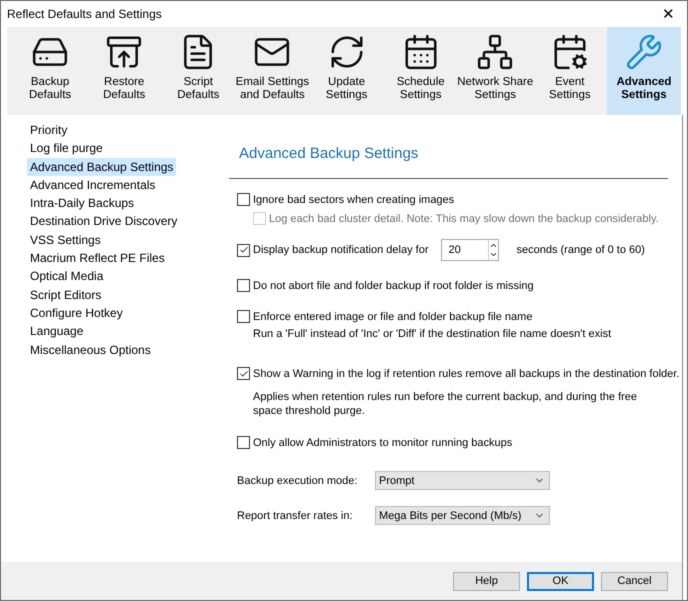 This screenshot has width=688, height=601. What do you see at coordinates (569, 71) in the screenshot?
I see `toolbar-tab: Event Settings` at bounding box center [569, 71].